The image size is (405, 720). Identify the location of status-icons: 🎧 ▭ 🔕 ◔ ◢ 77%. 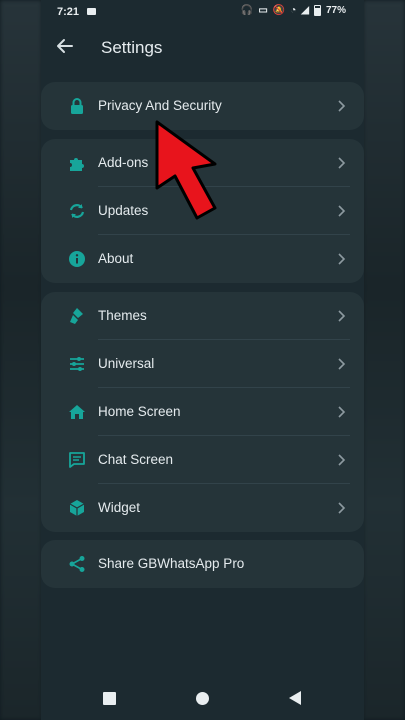
(293, 10).